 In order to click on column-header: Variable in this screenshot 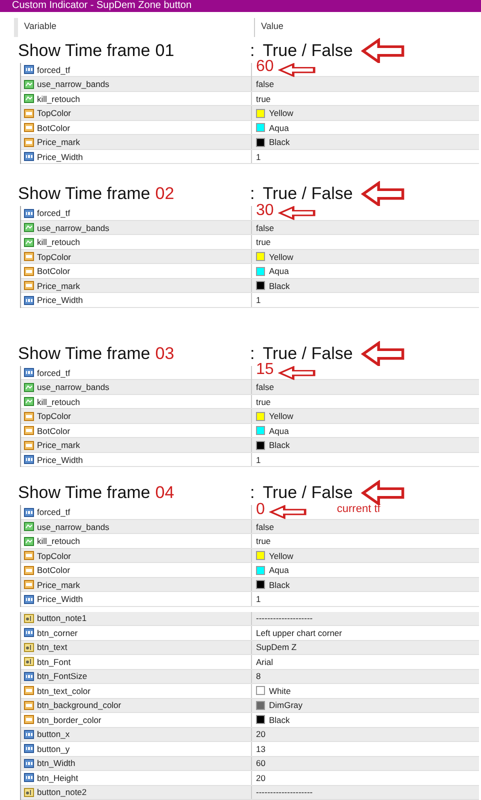, I will do `click(136, 27)`.